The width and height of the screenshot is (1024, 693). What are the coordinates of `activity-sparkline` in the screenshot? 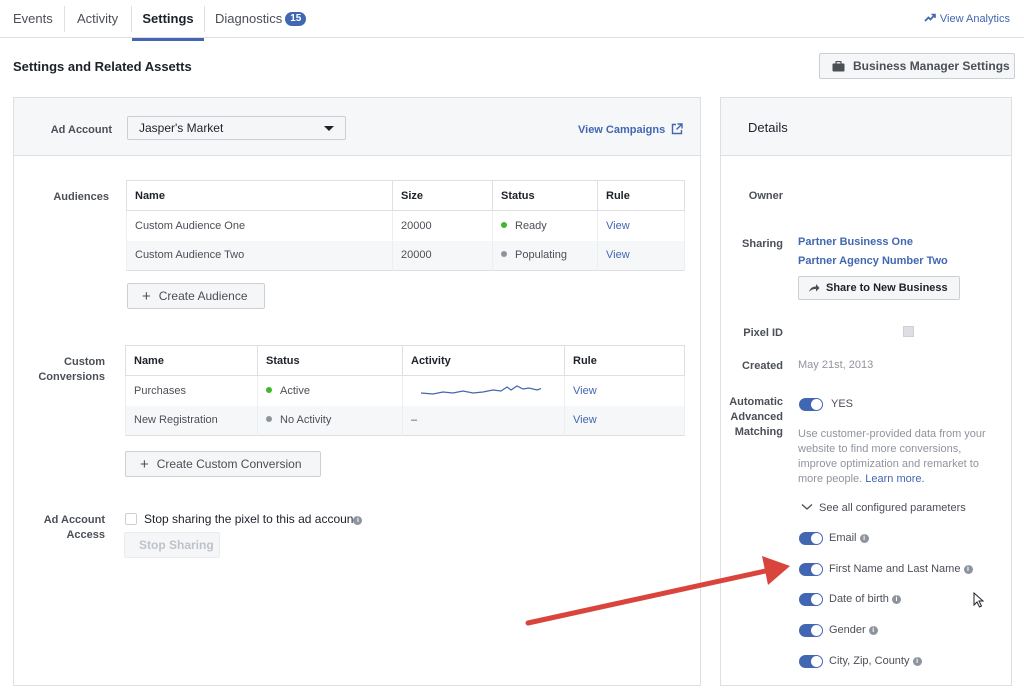 It's located at (484, 390).